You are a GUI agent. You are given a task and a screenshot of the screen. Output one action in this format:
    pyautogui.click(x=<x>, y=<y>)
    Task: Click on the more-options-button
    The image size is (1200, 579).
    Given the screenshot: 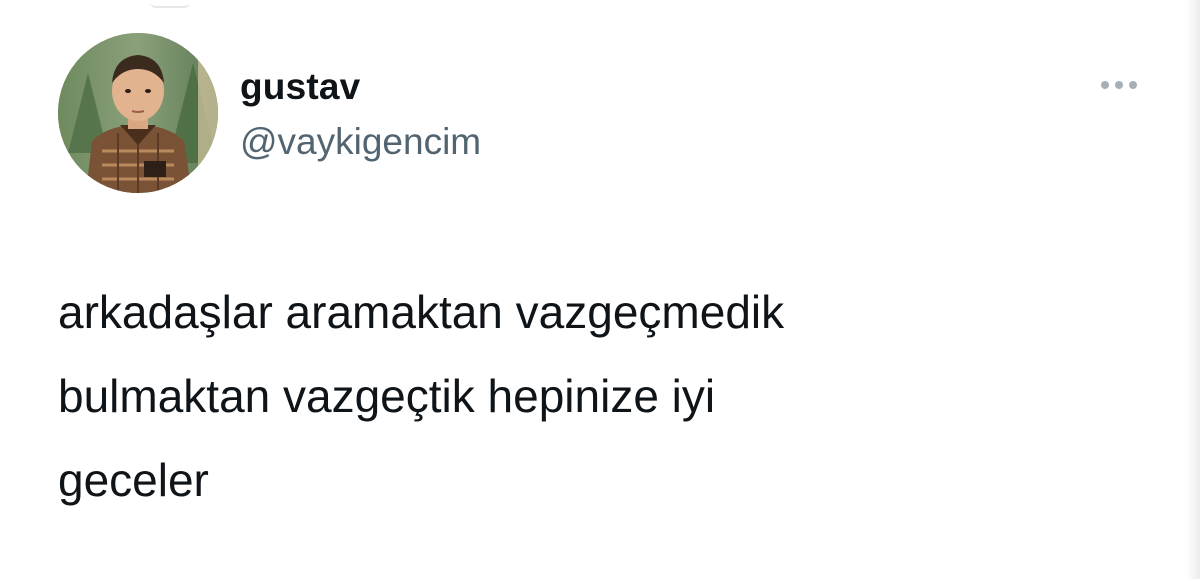 What is the action you would take?
    pyautogui.click(x=1119, y=85)
    